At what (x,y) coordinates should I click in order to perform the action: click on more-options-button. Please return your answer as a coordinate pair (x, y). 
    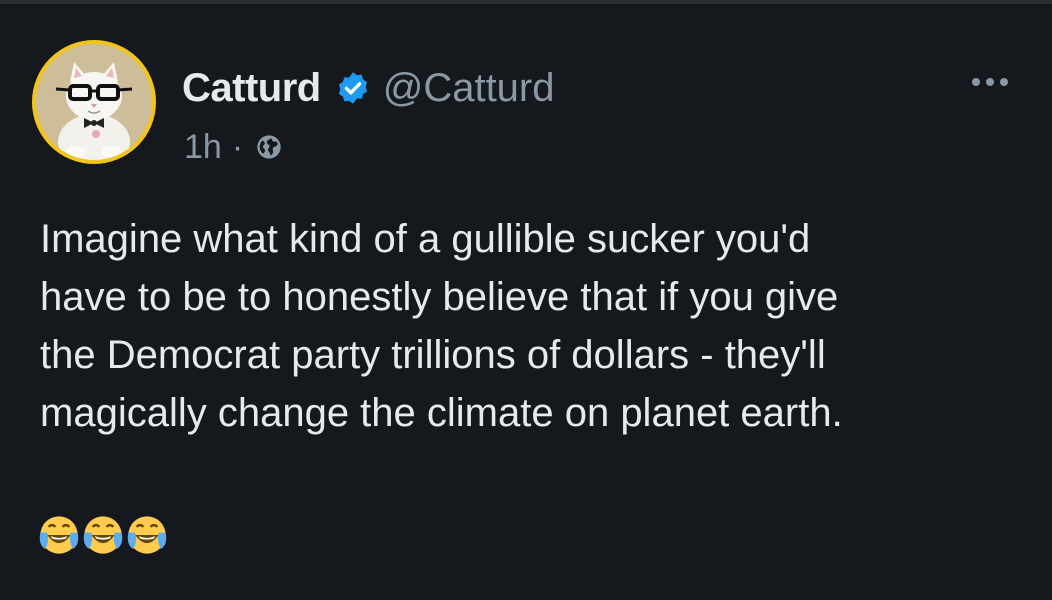
    Looking at the image, I should click on (990, 82).